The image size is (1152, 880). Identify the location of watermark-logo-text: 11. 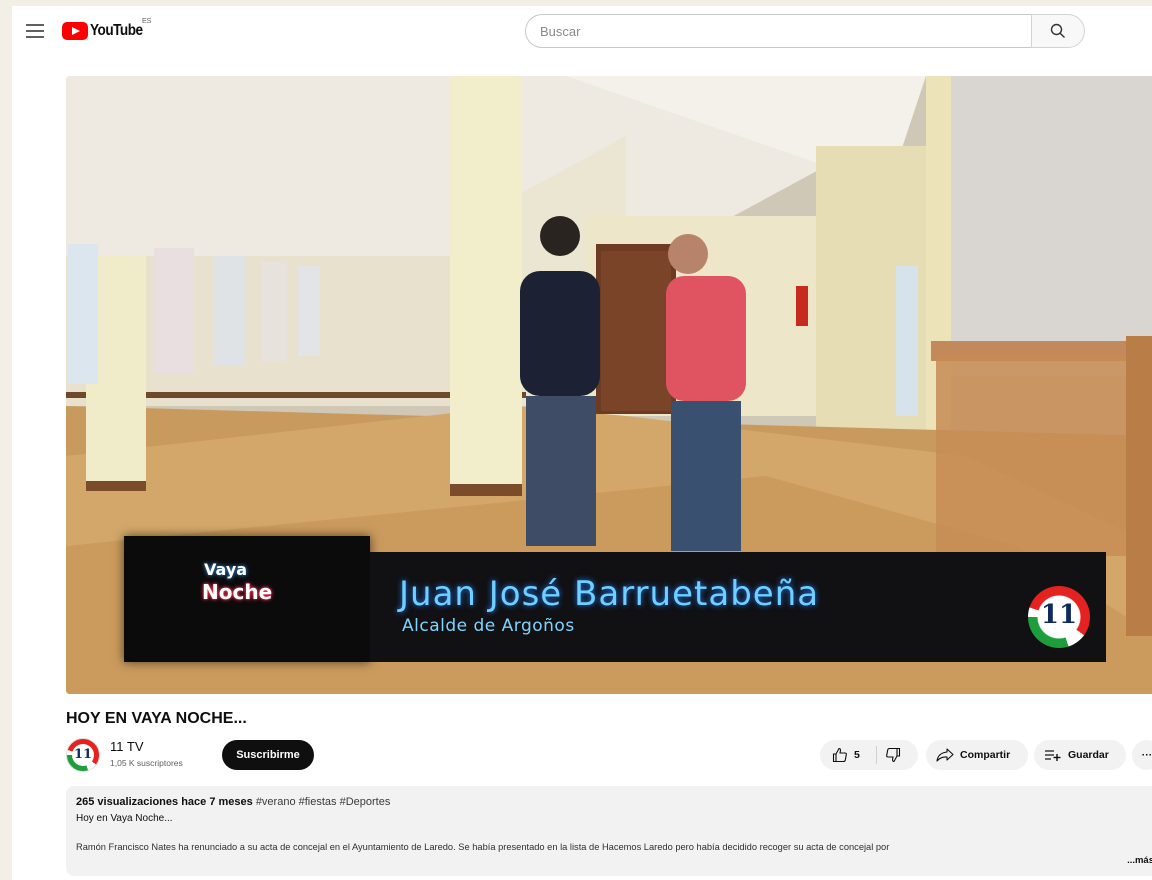
(1059, 615).